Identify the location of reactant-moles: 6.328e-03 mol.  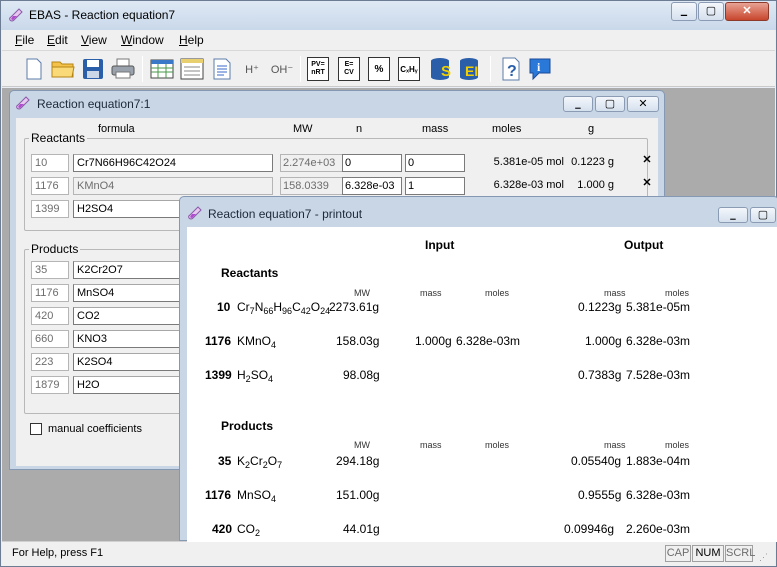
(528, 185).